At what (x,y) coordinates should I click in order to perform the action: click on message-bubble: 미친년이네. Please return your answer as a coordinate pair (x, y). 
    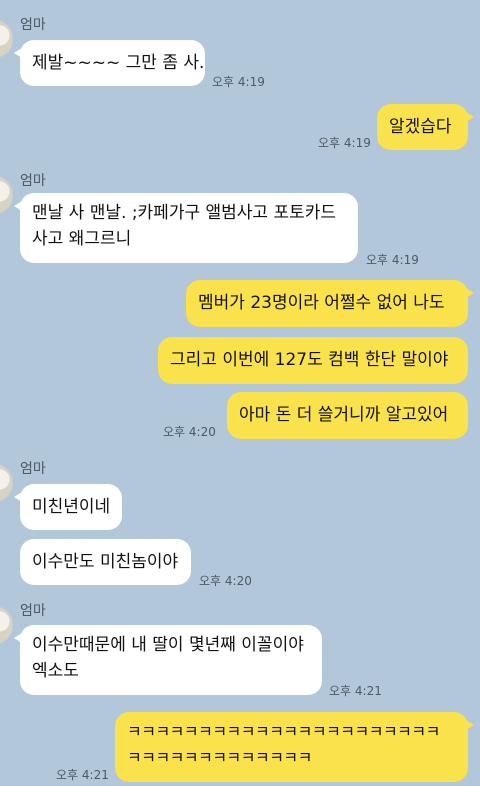
    Looking at the image, I should click on (68, 507).